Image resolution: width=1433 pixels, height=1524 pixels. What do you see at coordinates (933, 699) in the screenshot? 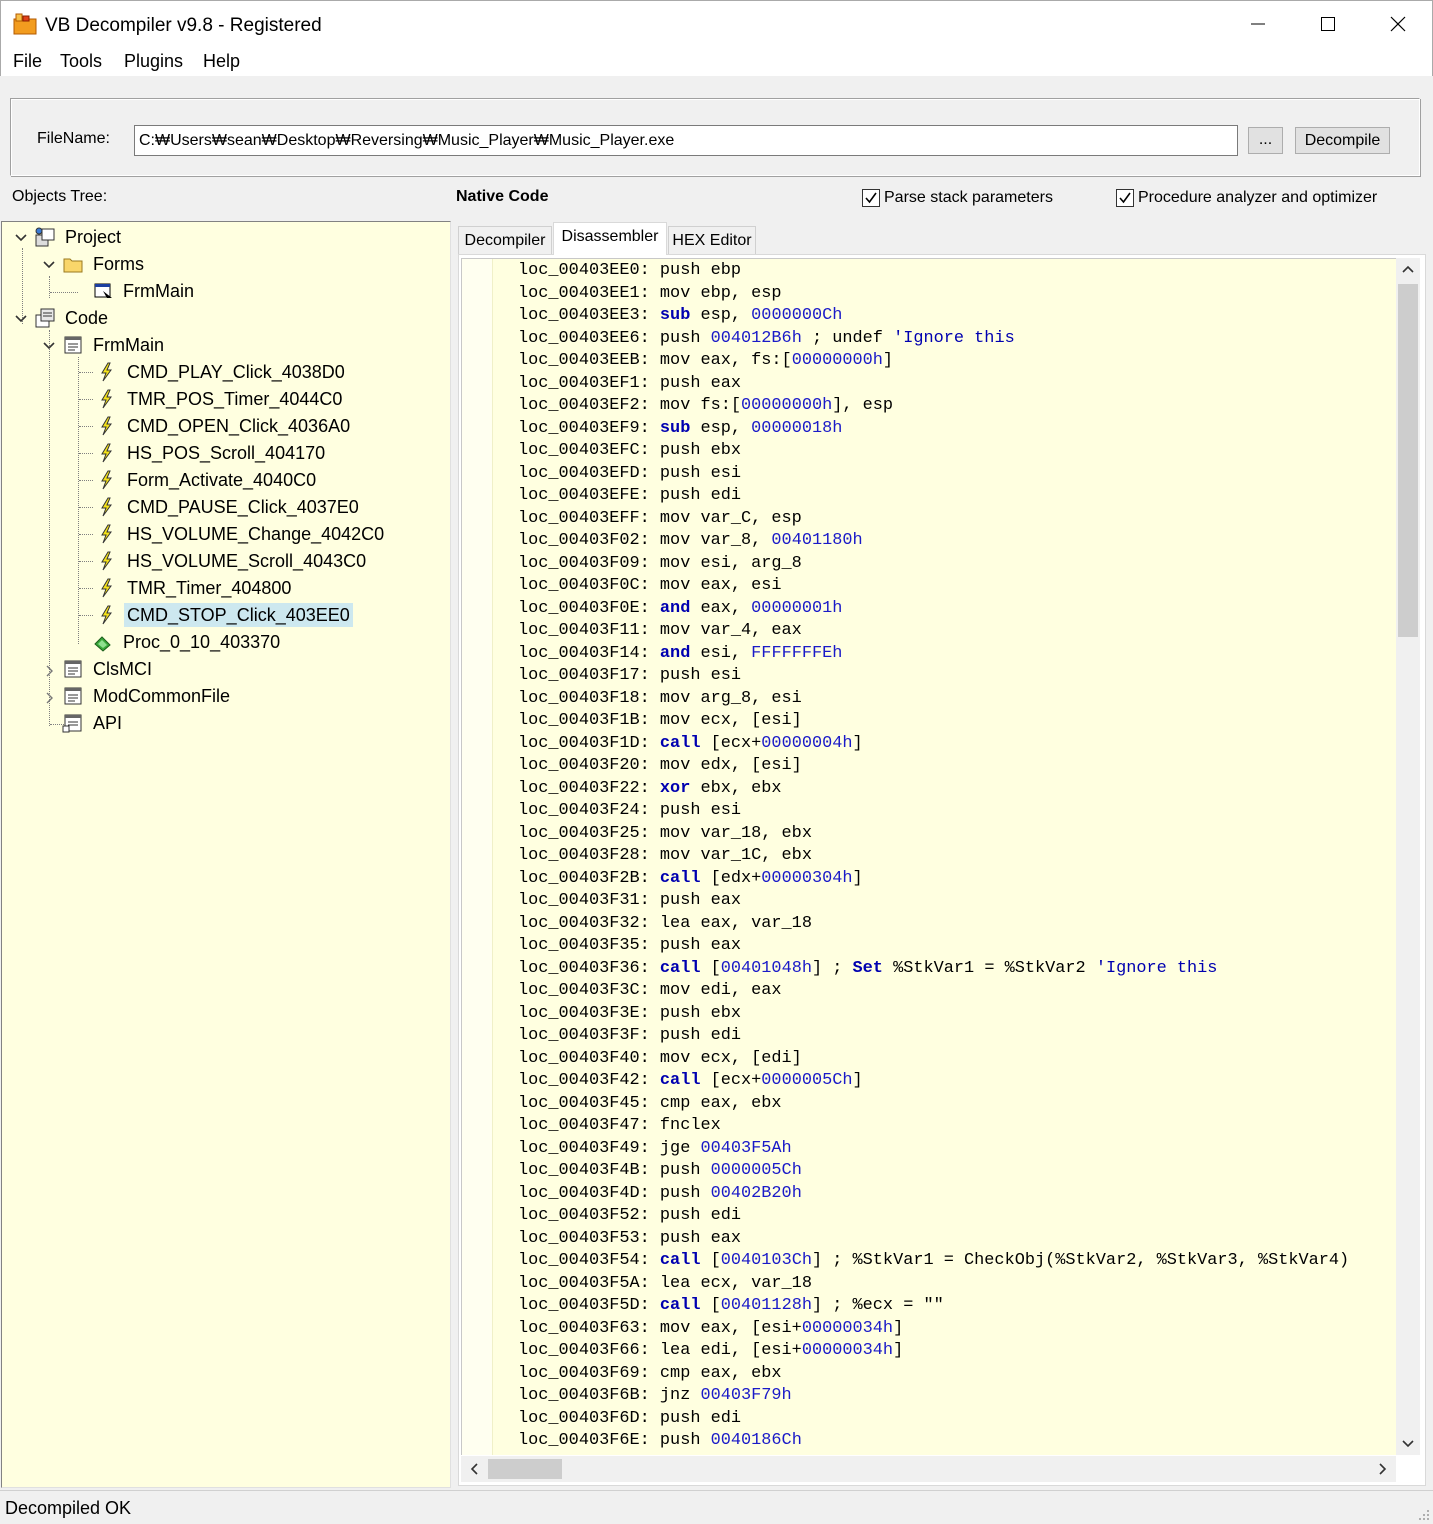
I see `disassembly-line: loc_00403F18: mov arg_8, esi` at bounding box center [933, 699].